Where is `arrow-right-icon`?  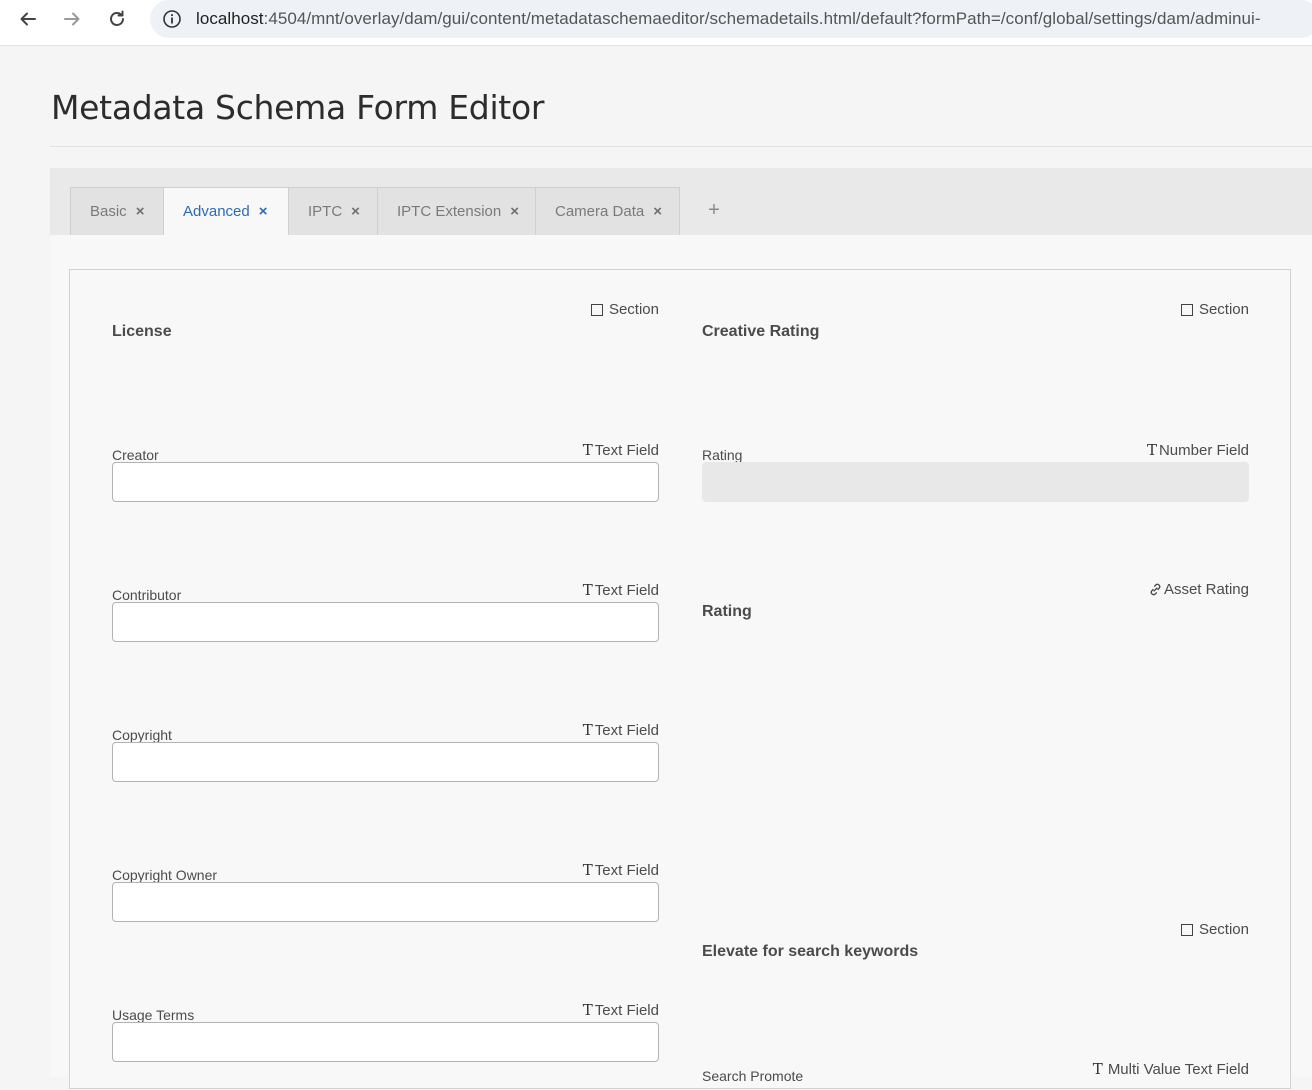
arrow-right-icon is located at coordinates (72, 19).